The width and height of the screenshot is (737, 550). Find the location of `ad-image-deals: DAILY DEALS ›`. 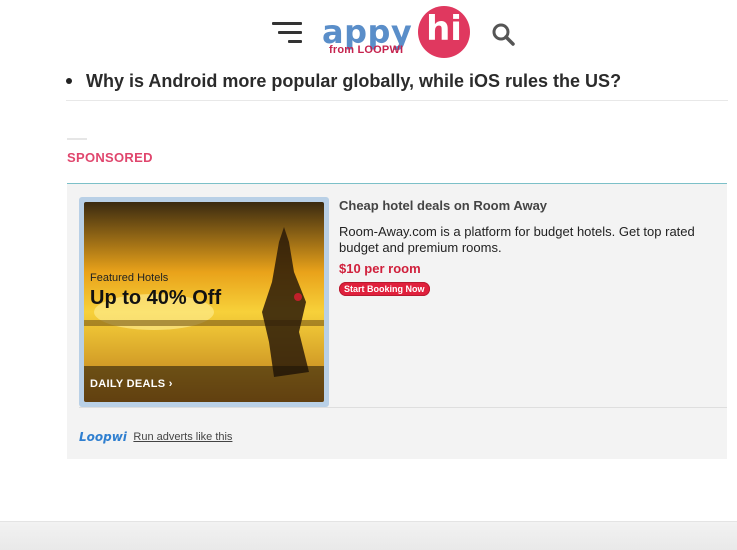

ad-image-deals: DAILY DEALS › is located at coordinates (131, 384).